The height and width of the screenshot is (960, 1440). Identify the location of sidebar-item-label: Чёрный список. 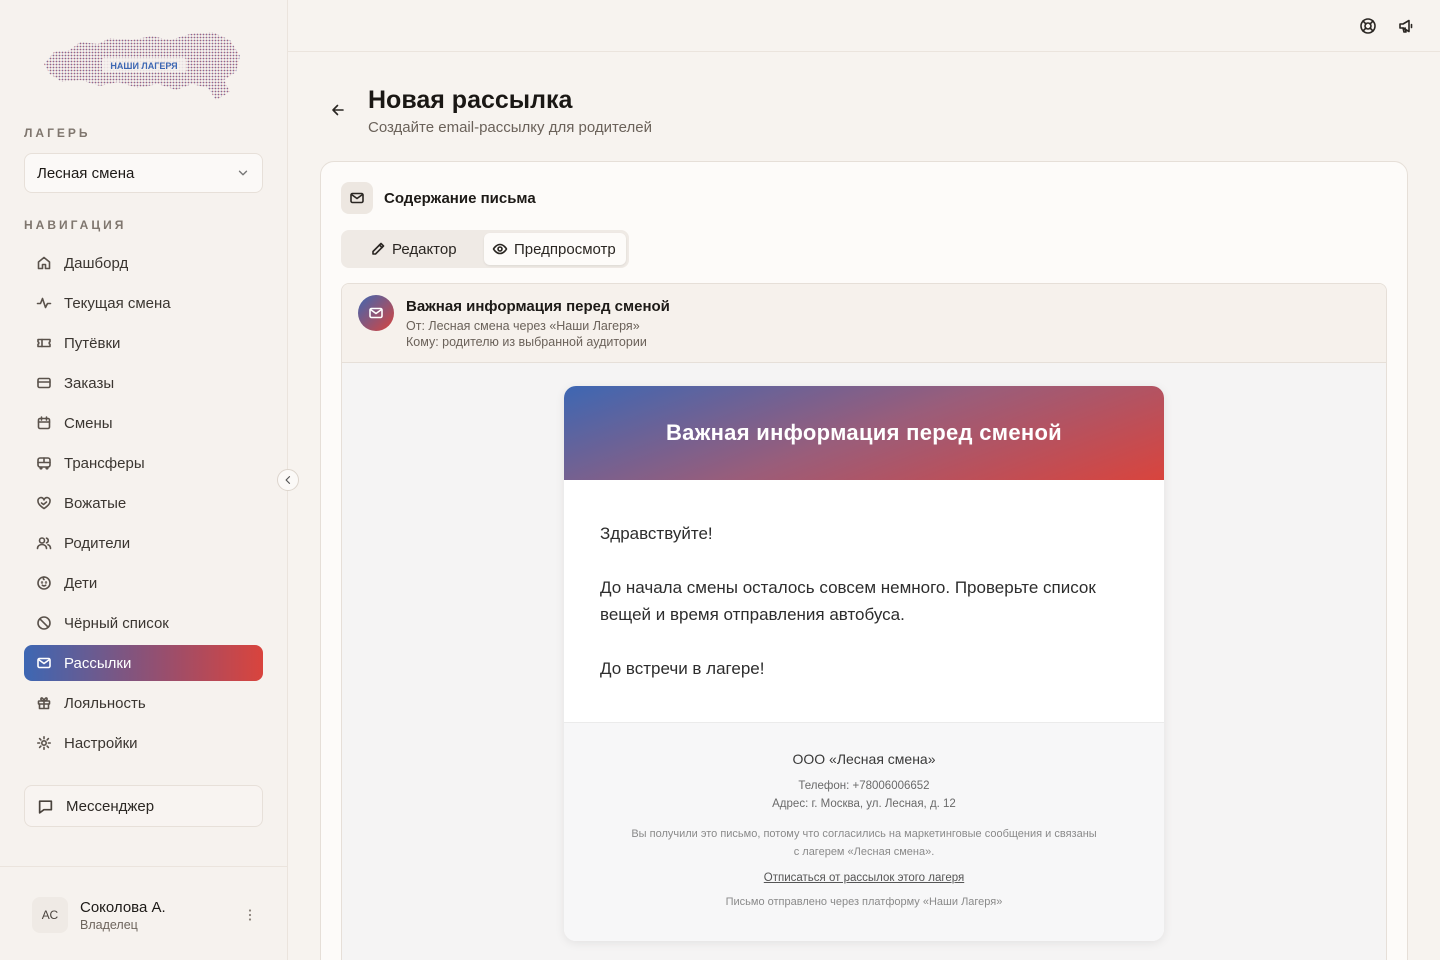
(116, 623).